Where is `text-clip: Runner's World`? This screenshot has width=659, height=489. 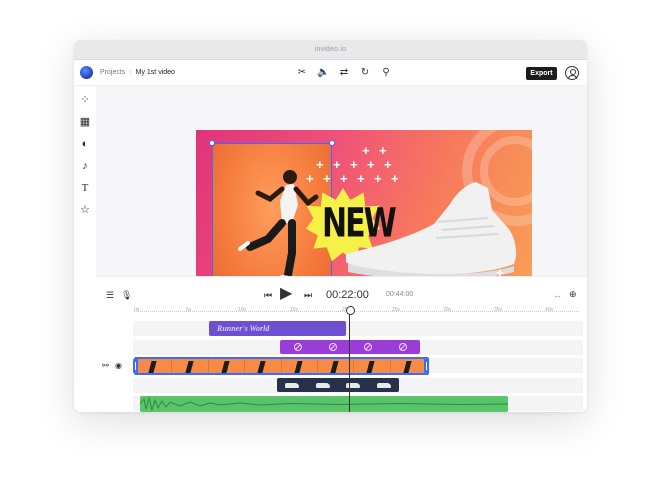
text-clip: Runner's World is located at coordinates (277, 328).